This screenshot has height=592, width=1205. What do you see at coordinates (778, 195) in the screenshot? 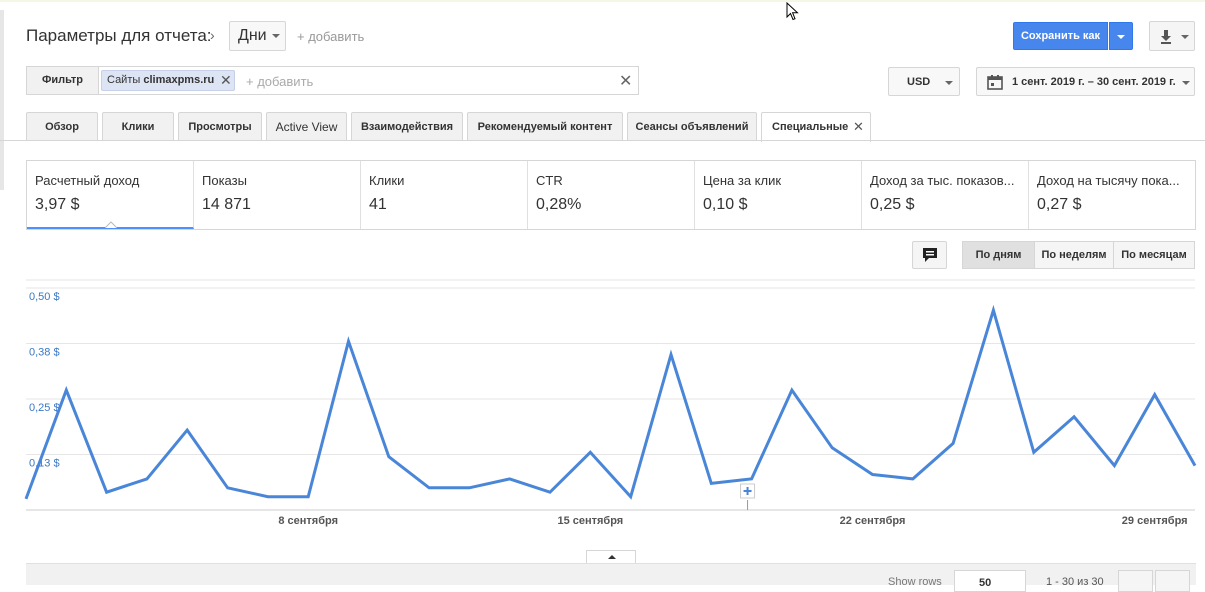
I see `metric-cpc: Цена за клик 0,10 $` at bounding box center [778, 195].